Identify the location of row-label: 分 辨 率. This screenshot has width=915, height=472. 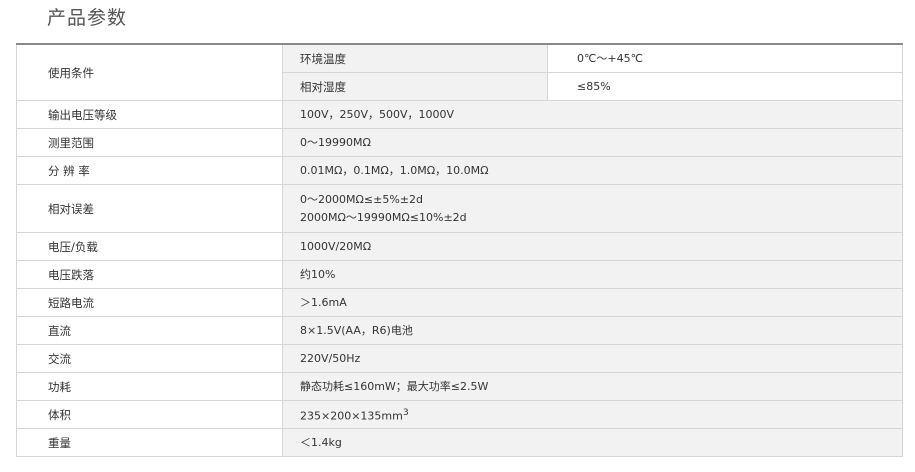
(149, 170).